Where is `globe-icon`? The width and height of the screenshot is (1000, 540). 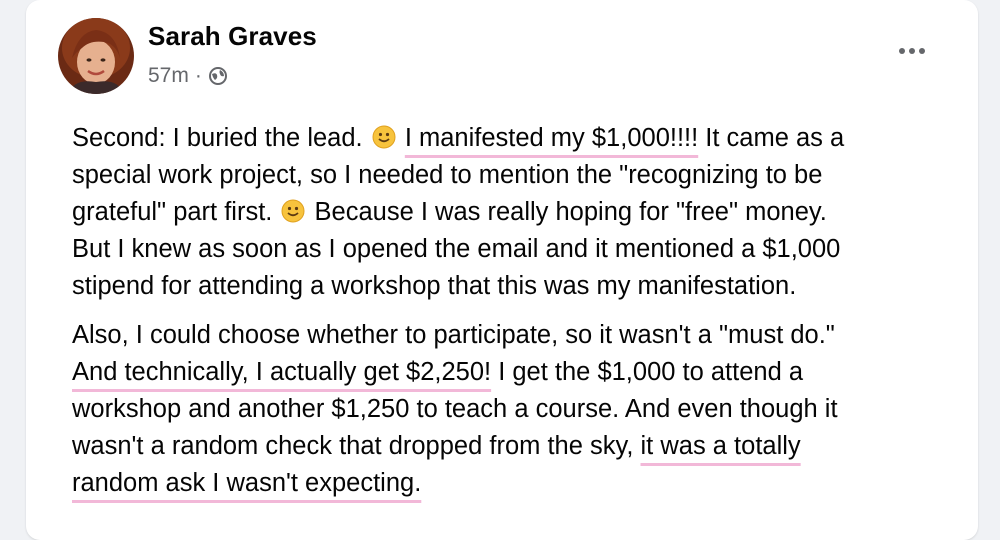
globe-icon is located at coordinates (218, 76).